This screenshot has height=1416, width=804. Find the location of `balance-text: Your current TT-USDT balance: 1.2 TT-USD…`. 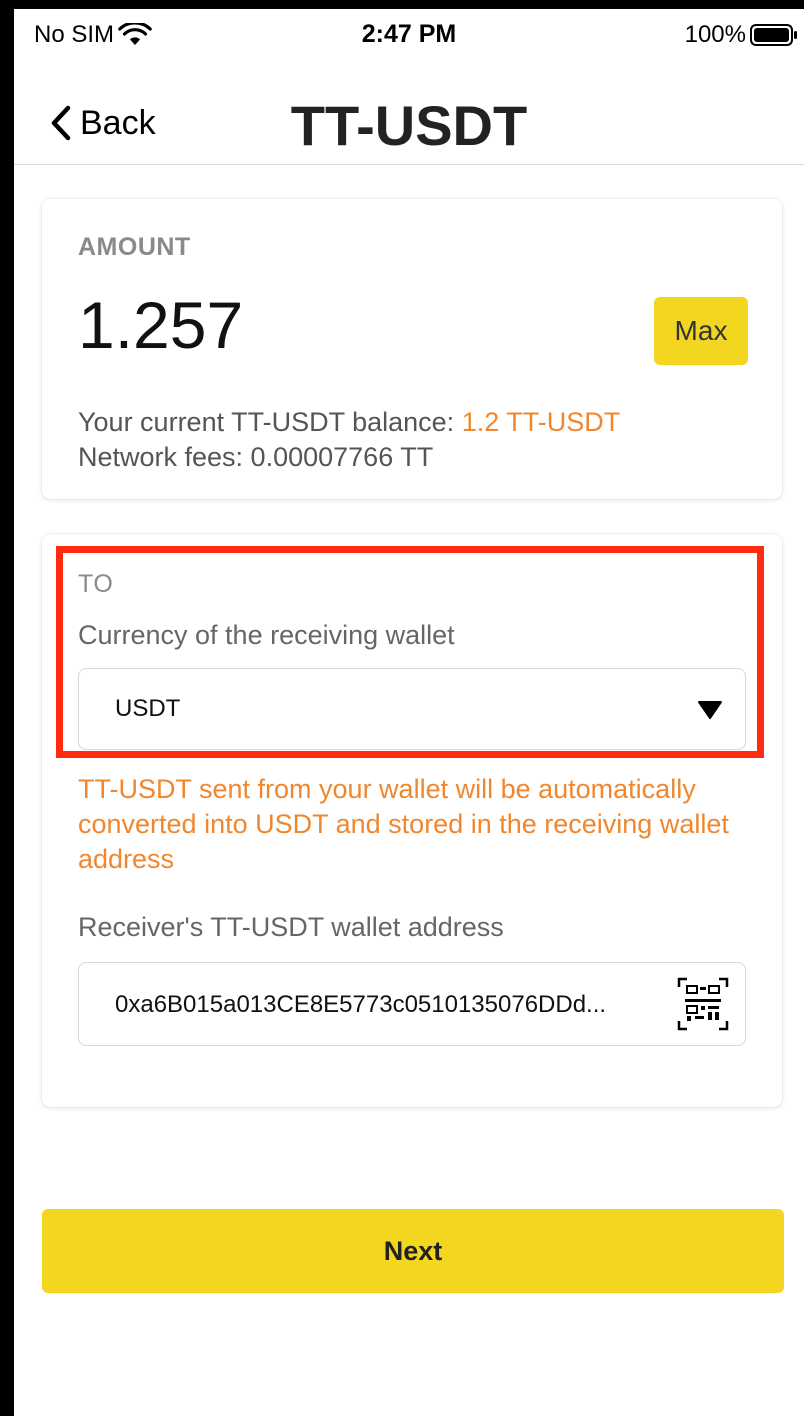

balance-text: Your current TT-USDT balance: 1.2 TT-USD… is located at coordinates (349, 422).